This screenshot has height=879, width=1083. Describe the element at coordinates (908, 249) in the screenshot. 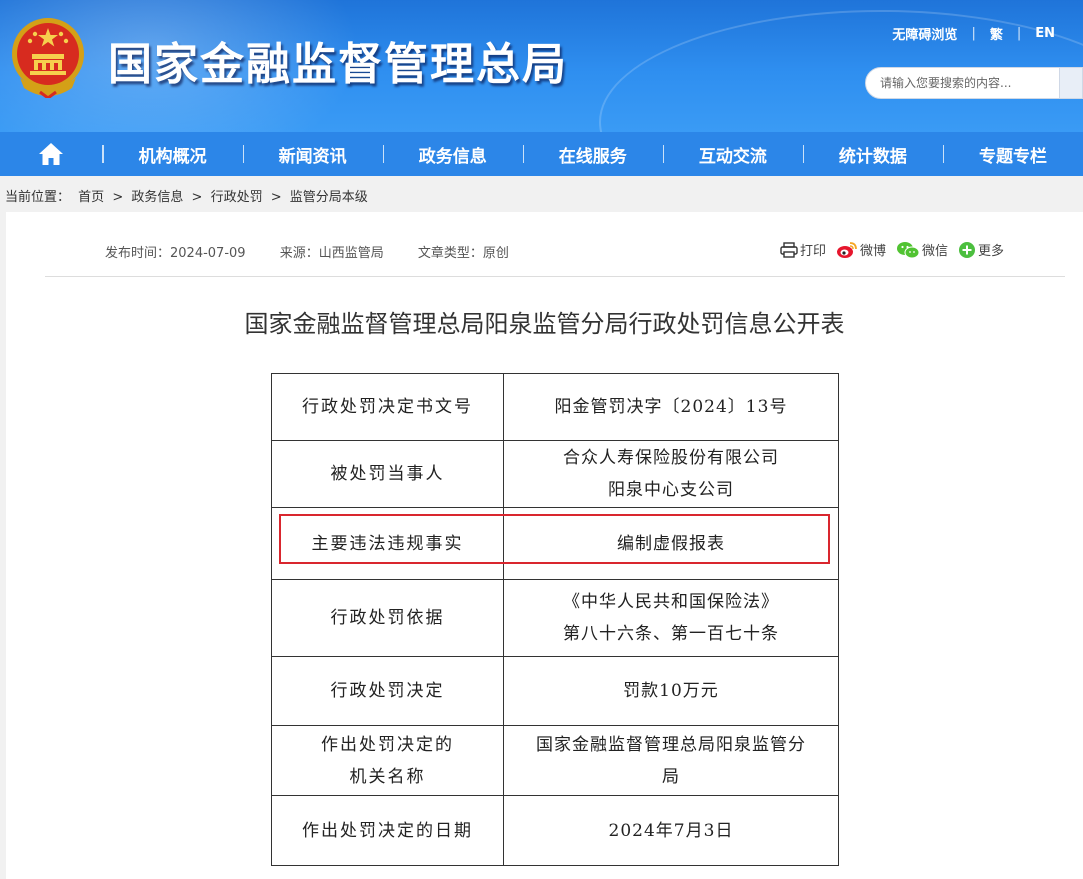

I see `wechat-icon` at that location.